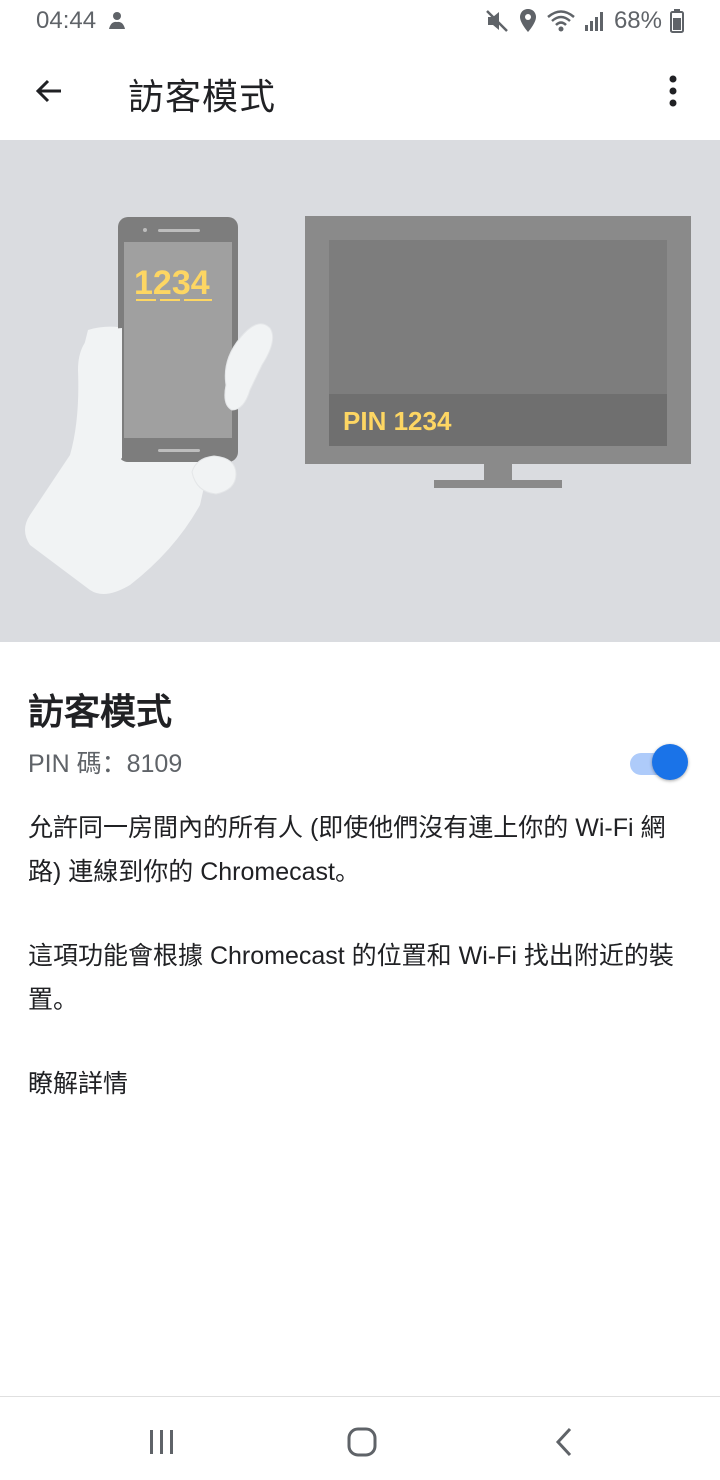  I want to click on status-time: 04:44, so click(66, 20).